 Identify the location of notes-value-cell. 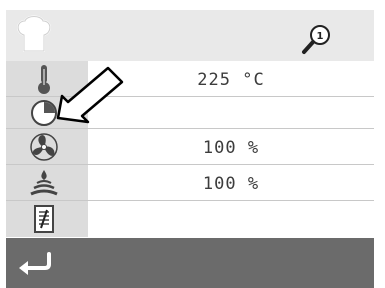
(231, 219).